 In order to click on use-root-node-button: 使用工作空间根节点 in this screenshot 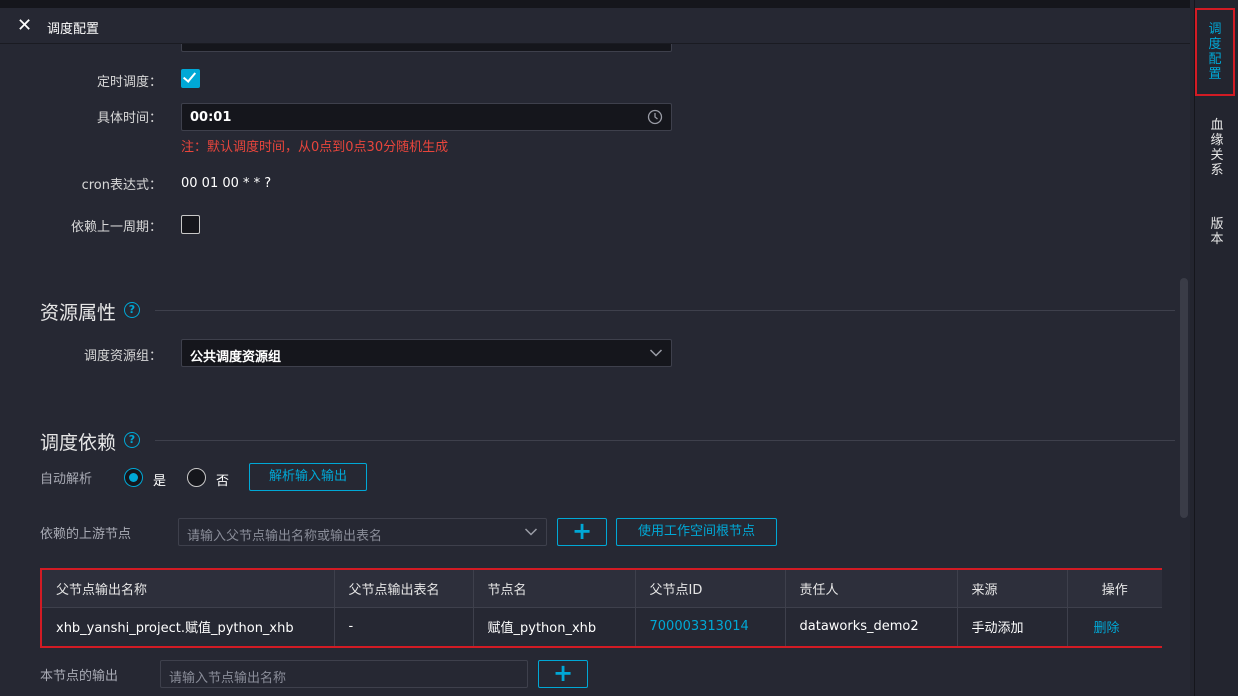, I will do `click(696, 532)`.